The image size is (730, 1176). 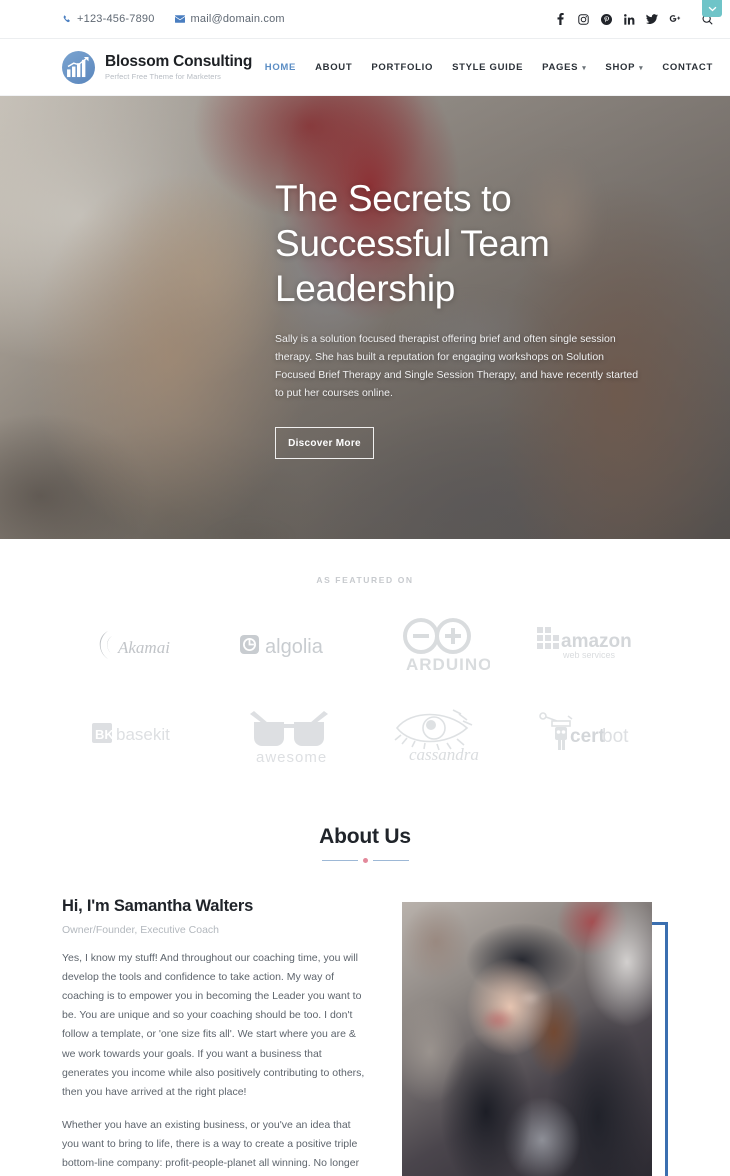 I want to click on nav-item-about: ABOUT, so click(x=333, y=67).